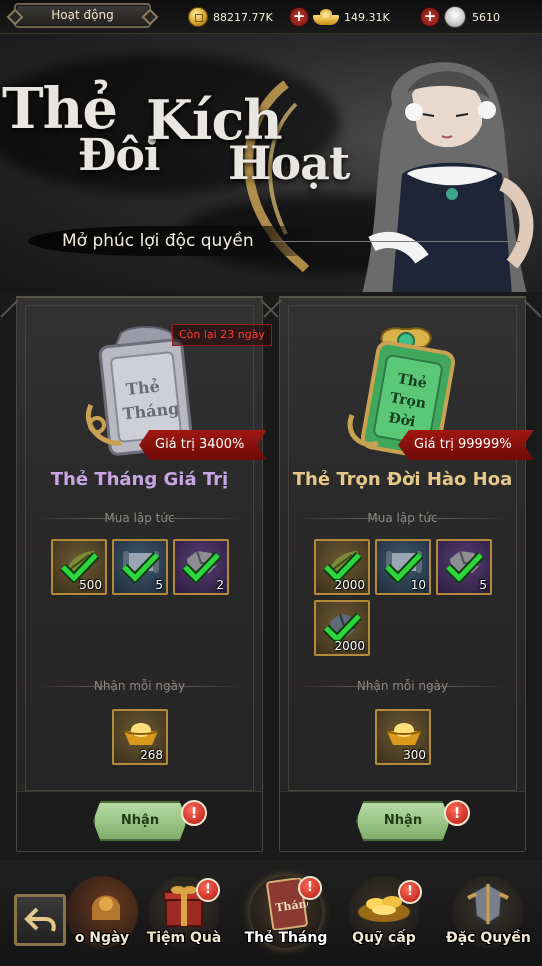 Image resolution: width=542 pixels, height=966 pixels. I want to click on coin-icon, so click(198, 17).